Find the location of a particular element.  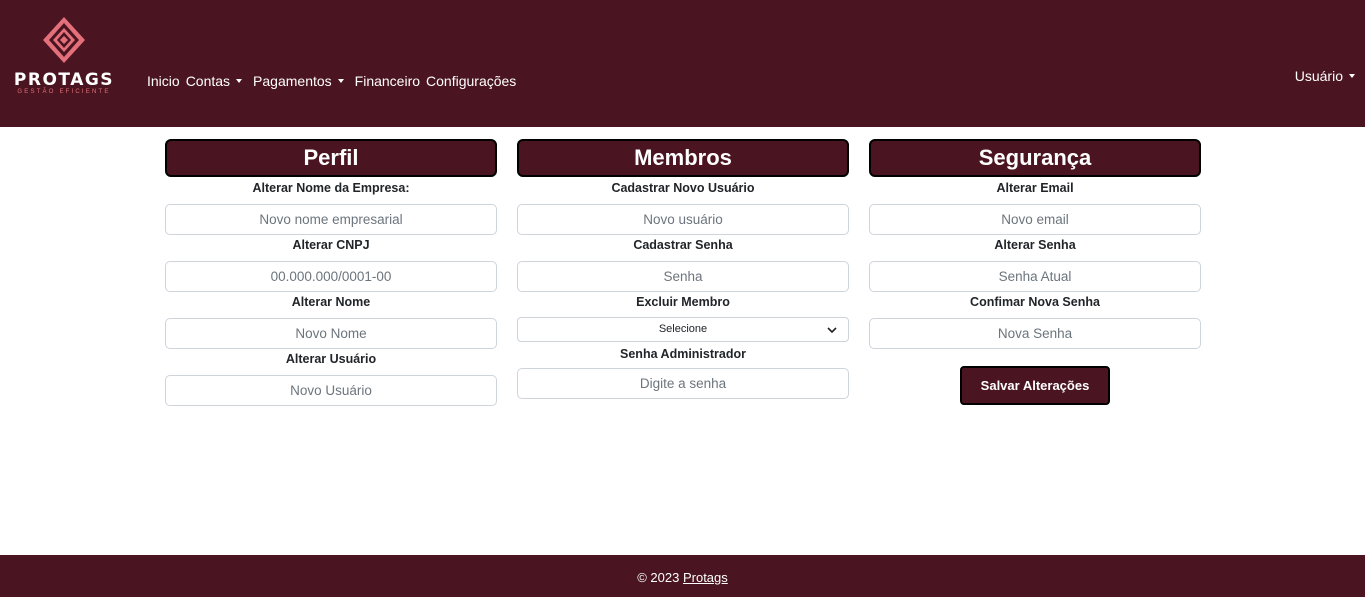

remove-member-selected: Selecione is located at coordinates (683, 329).